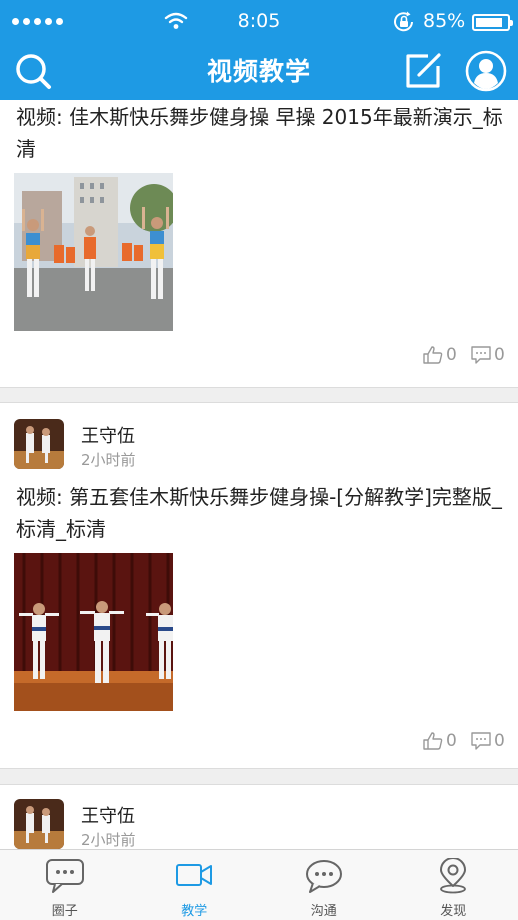 This screenshot has height=920, width=518. What do you see at coordinates (403, 21) in the screenshot?
I see `rotation-lock-icon` at bounding box center [403, 21].